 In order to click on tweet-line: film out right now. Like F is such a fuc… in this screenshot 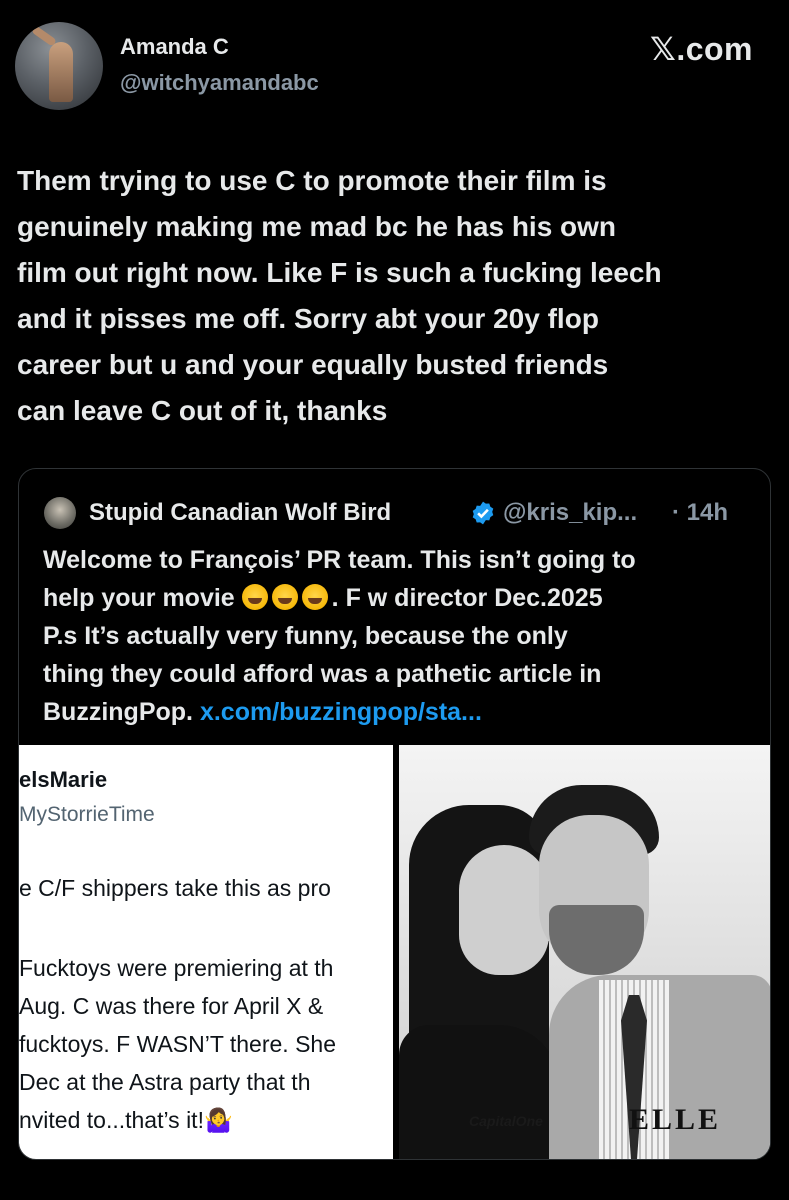, I will do `click(339, 272)`.